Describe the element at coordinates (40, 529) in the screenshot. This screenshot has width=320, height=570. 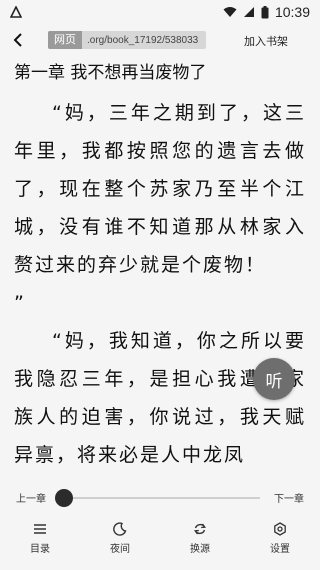
I see `menu-icon` at that location.